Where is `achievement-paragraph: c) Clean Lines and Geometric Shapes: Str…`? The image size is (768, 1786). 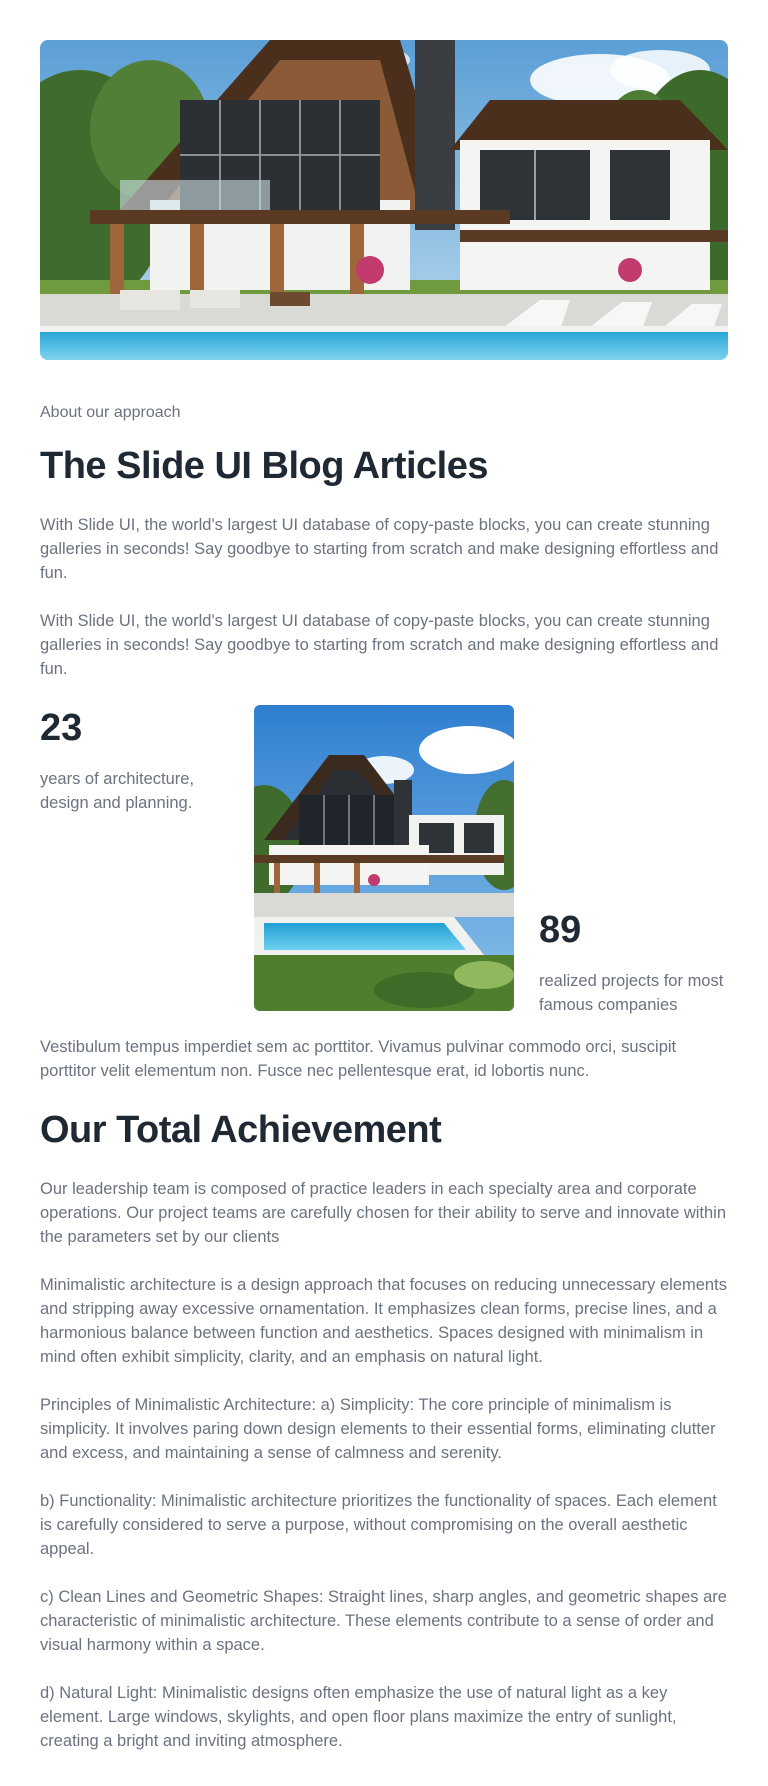 achievement-paragraph: c) Clean Lines and Geometric Shapes: Str… is located at coordinates (383, 1621).